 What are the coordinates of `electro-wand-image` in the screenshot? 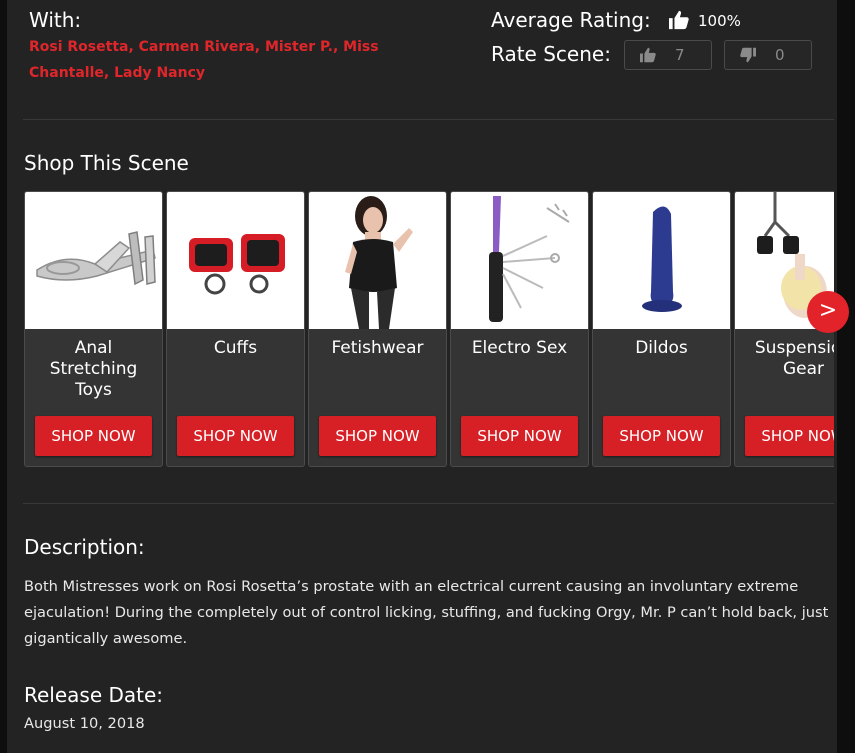 It's located at (529, 259).